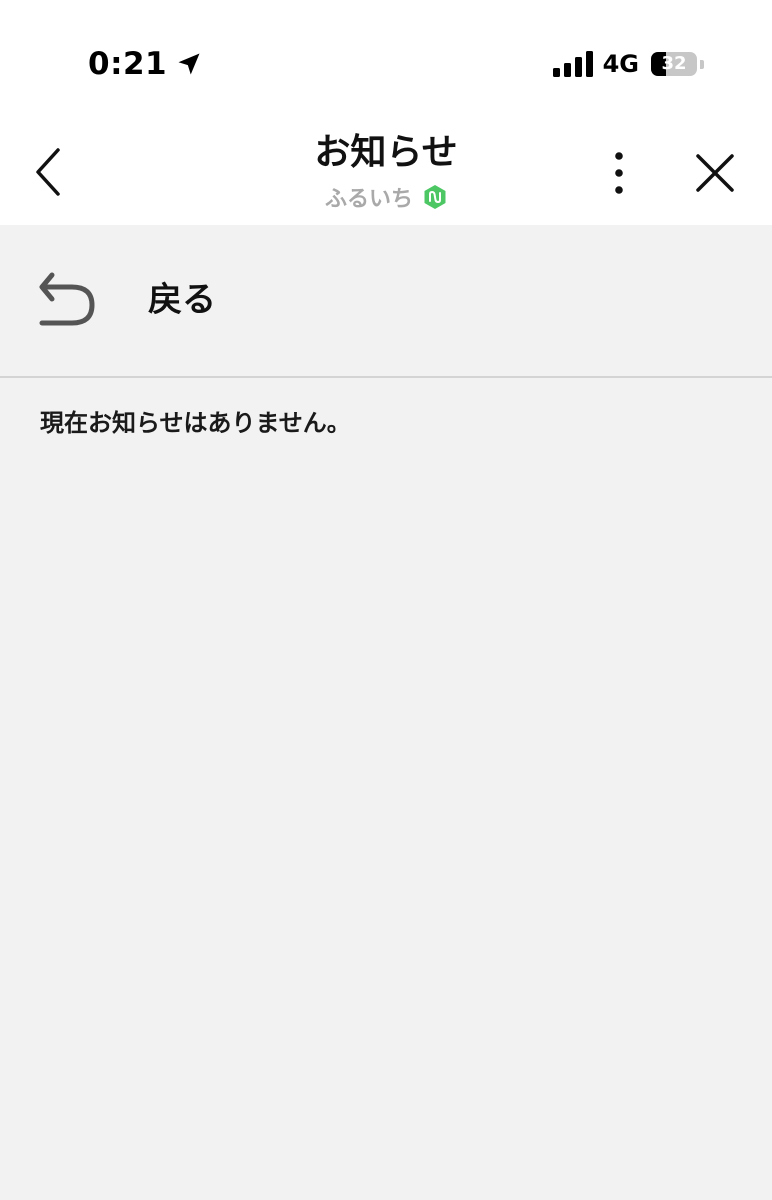 This screenshot has width=772, height=1200. Describe the element at coordinates (128, 64) in the screenshot. I see `status-time: 0:21` at that location.